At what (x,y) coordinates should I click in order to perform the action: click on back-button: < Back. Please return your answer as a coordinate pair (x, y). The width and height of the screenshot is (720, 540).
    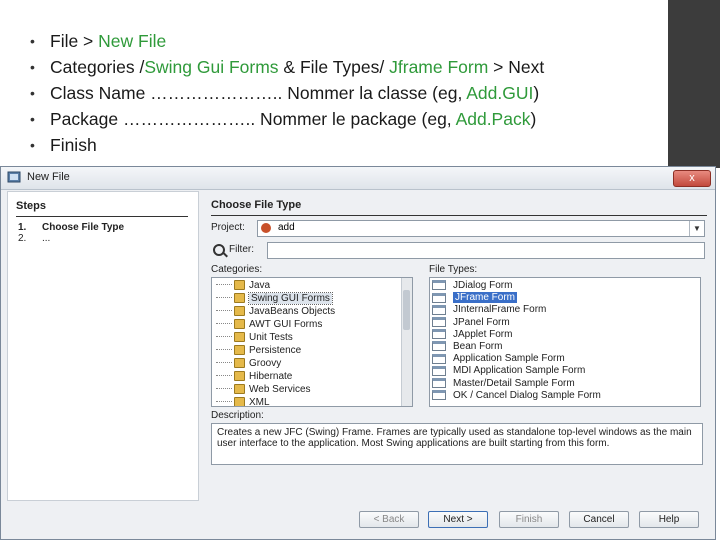
    Looking at the image, I should click on (389, 519).